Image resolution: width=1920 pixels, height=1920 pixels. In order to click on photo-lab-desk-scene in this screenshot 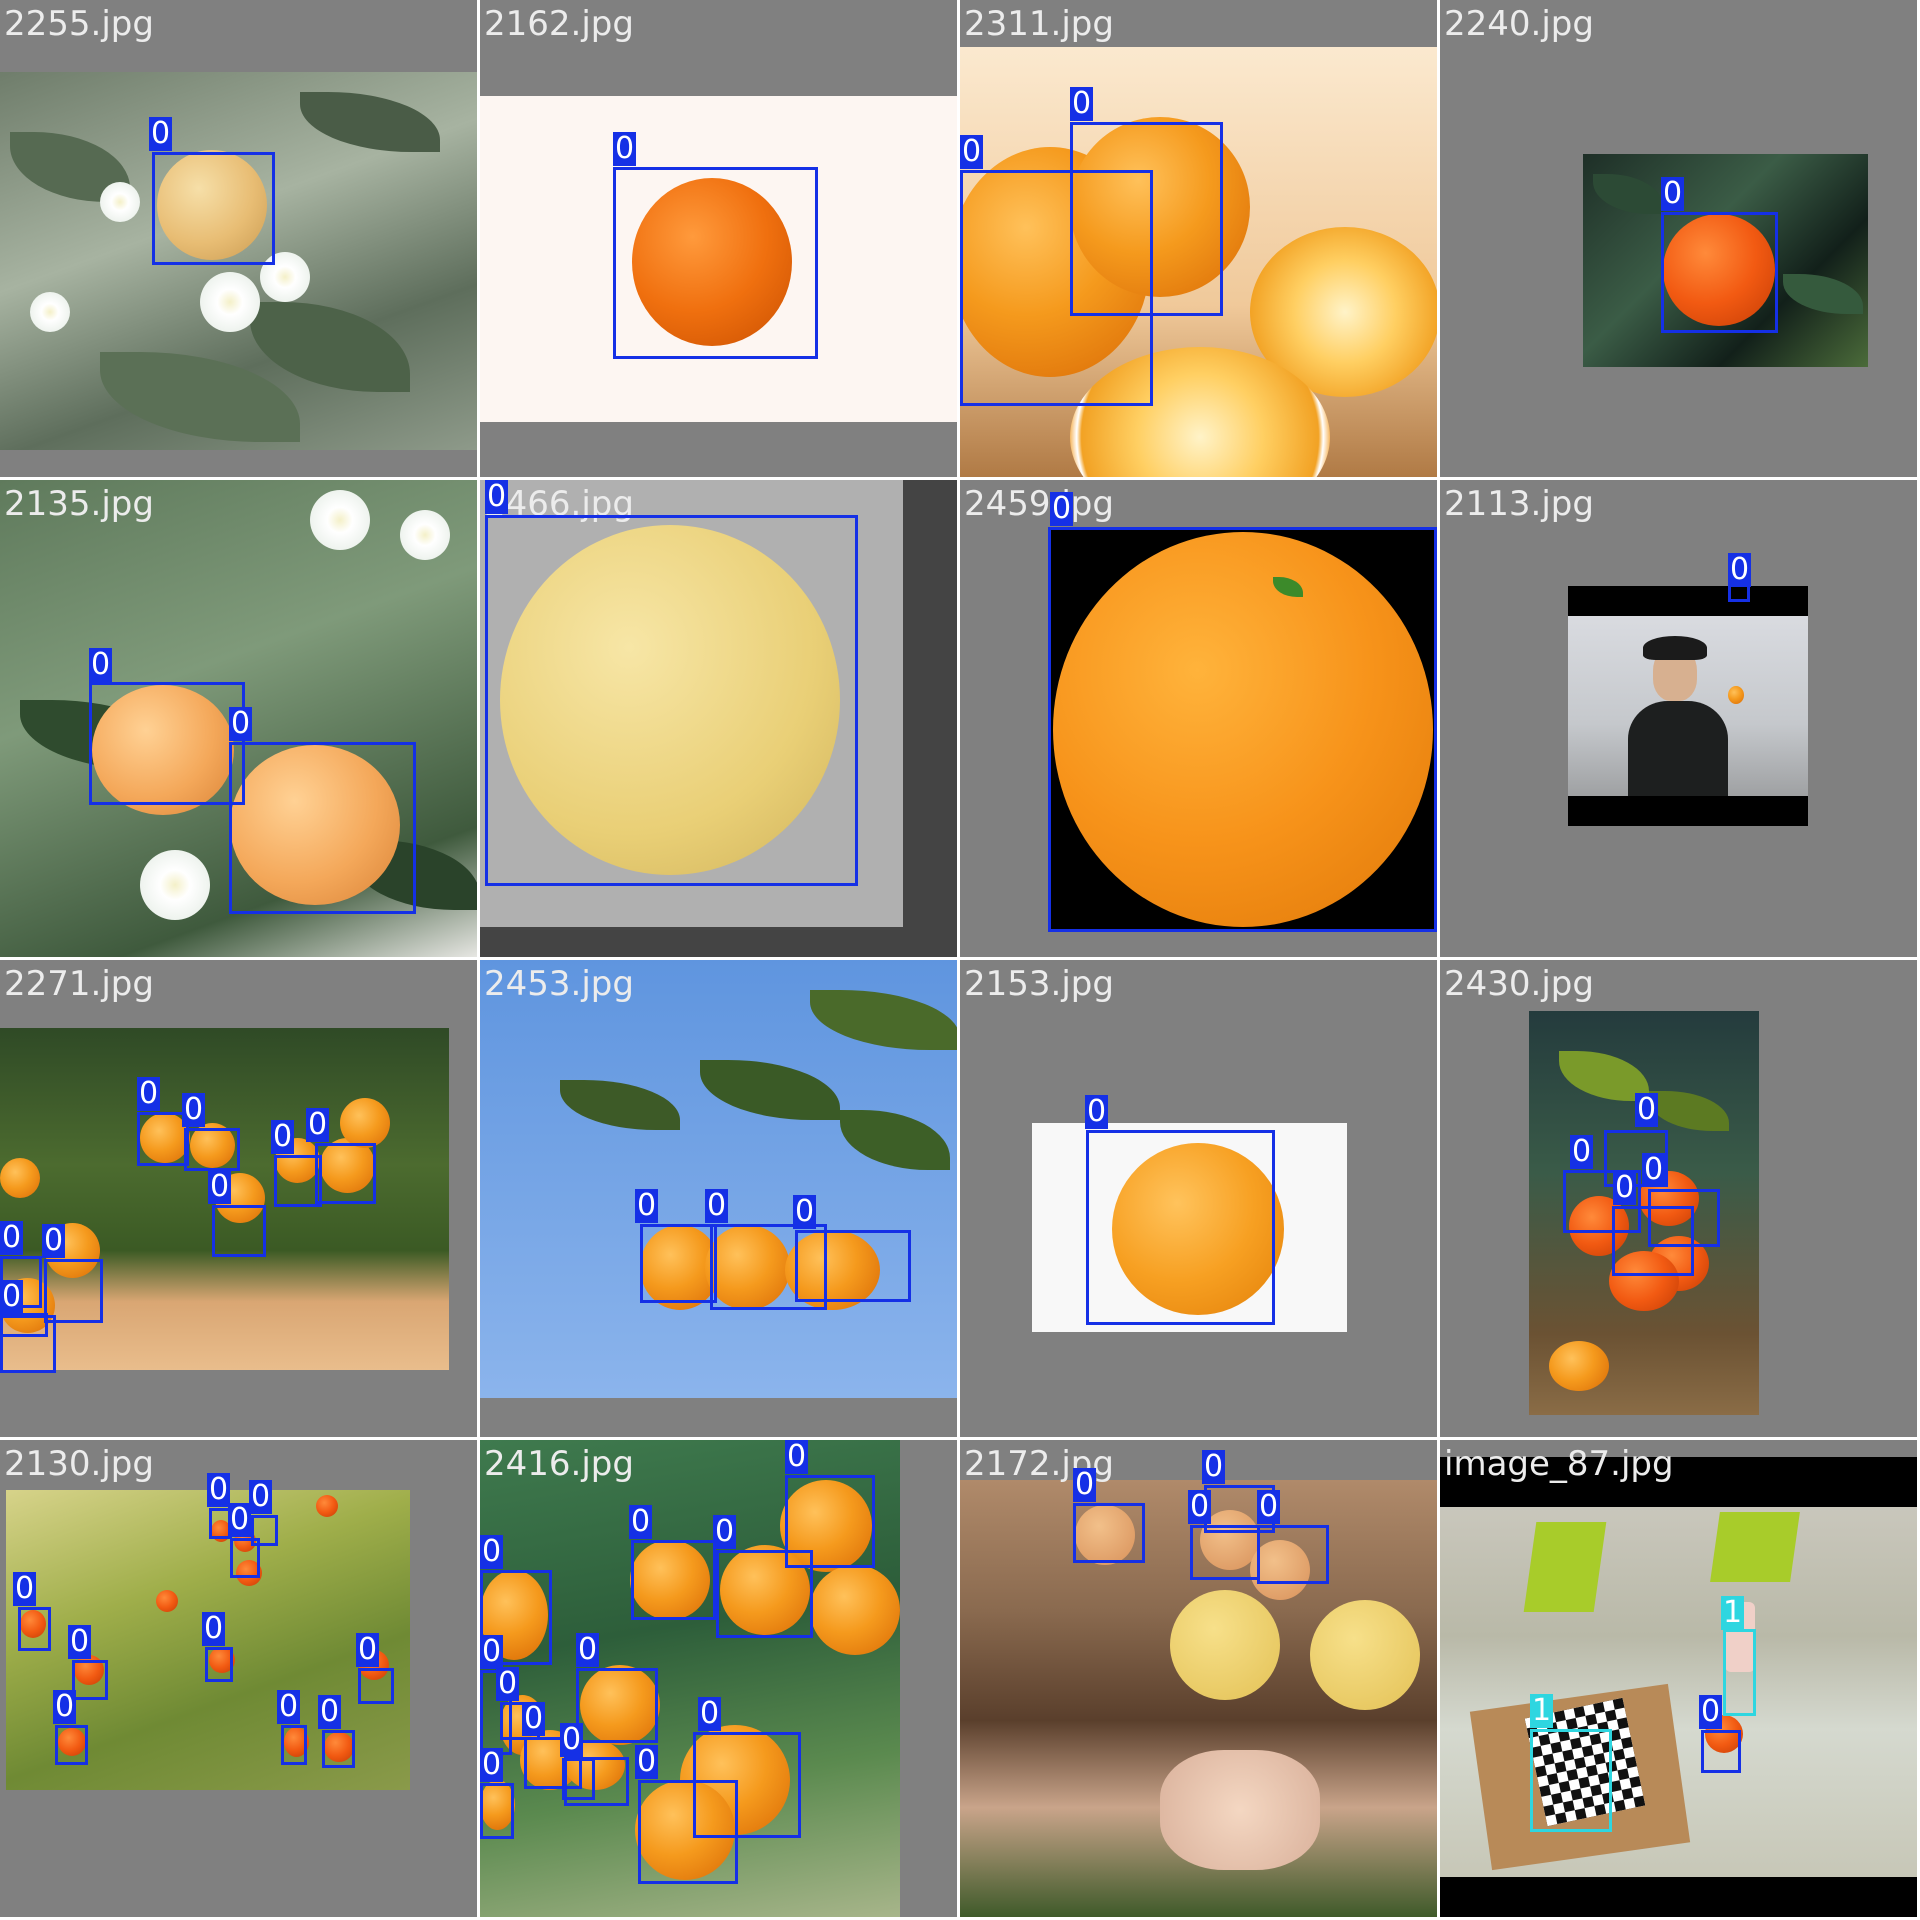, I will do `click(1678, 1687)`.